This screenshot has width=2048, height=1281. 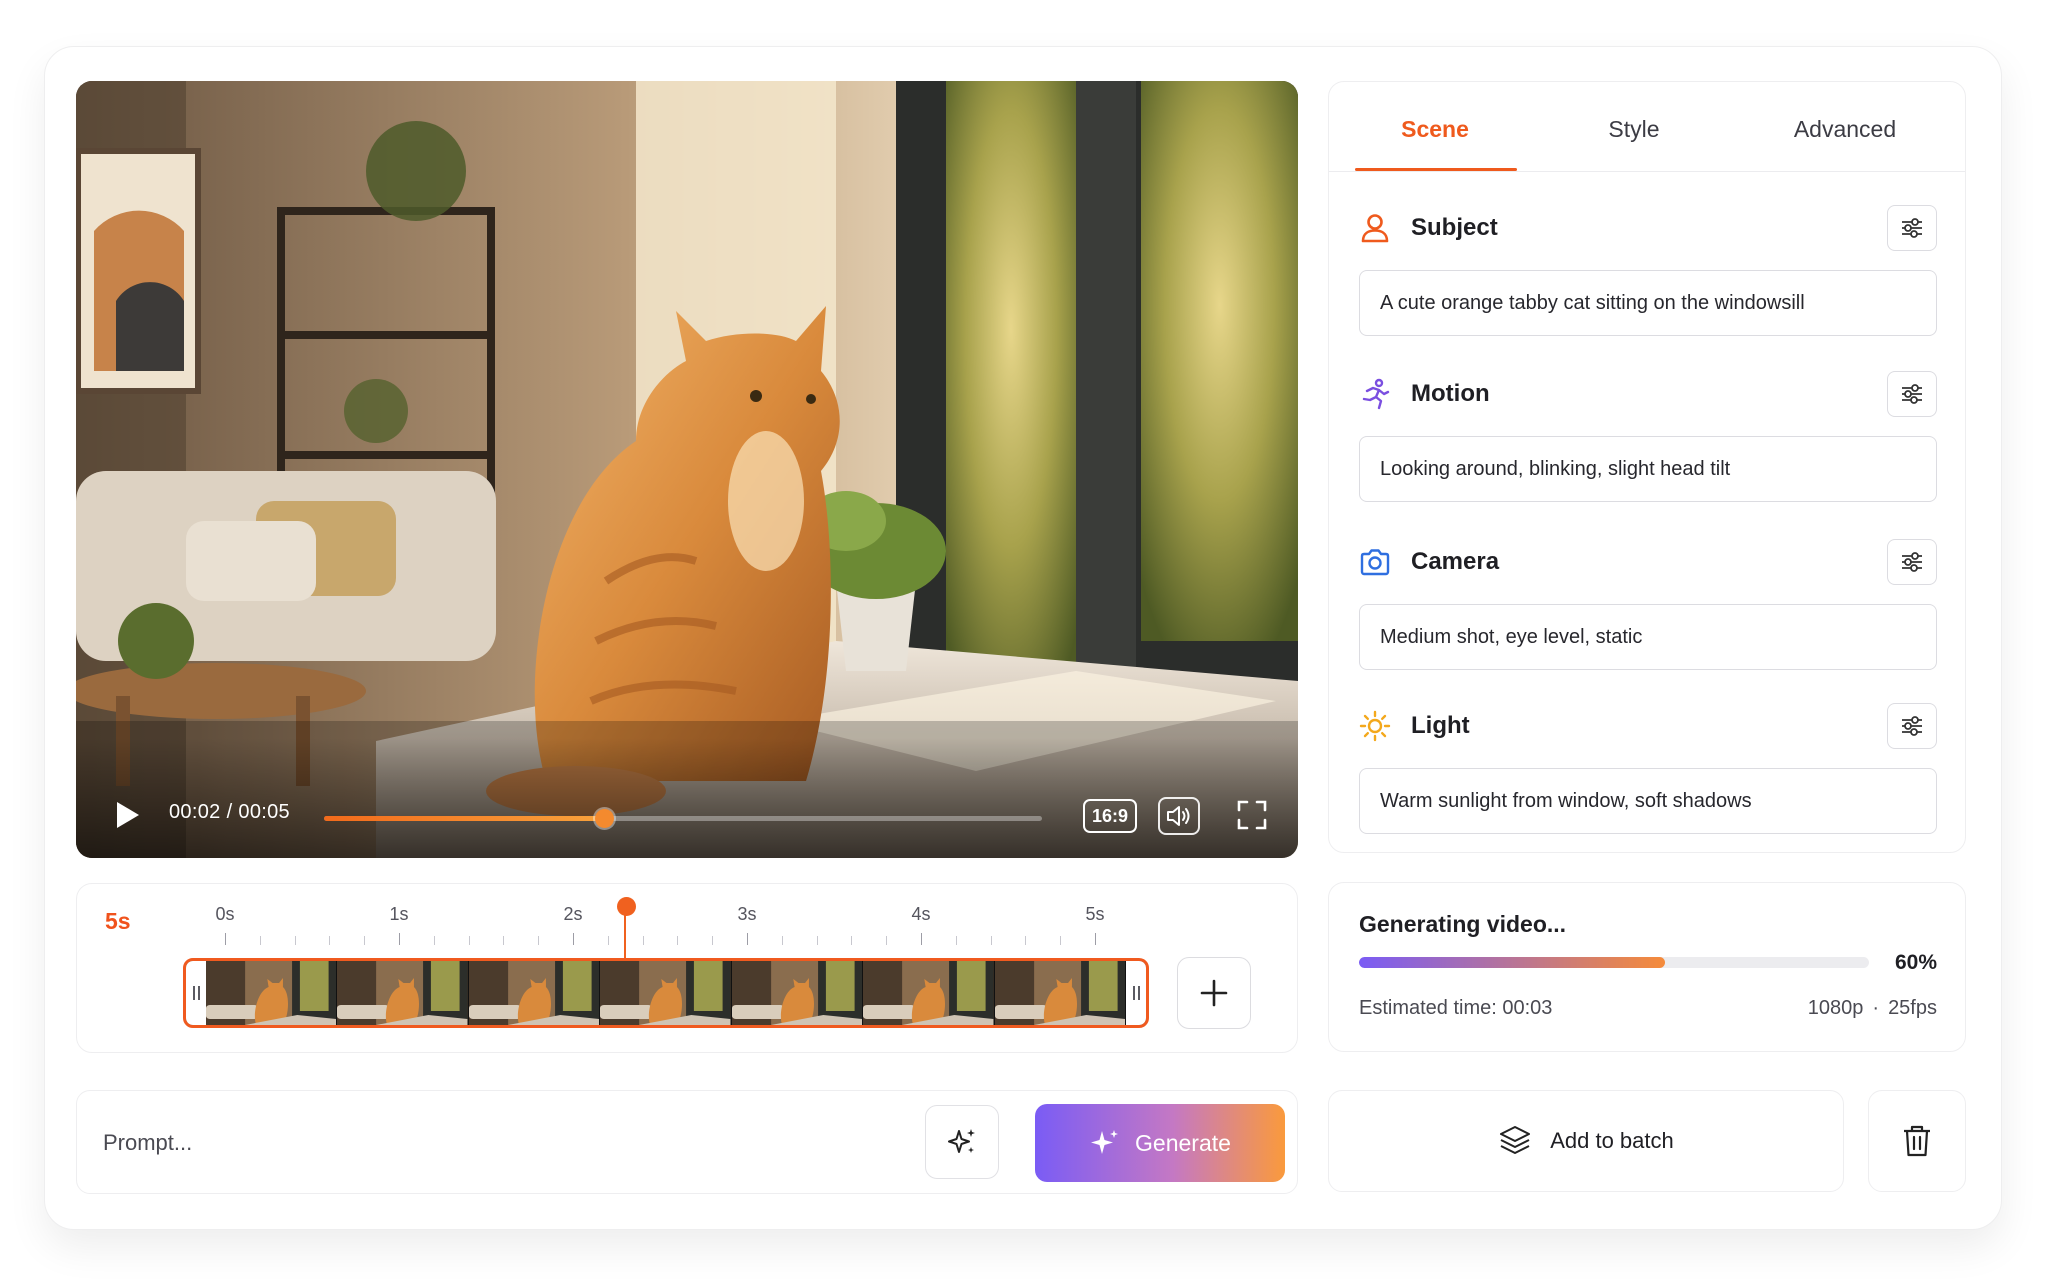 I want to click on timeline-tick-label: 5s, so click(x=1095, y=914).